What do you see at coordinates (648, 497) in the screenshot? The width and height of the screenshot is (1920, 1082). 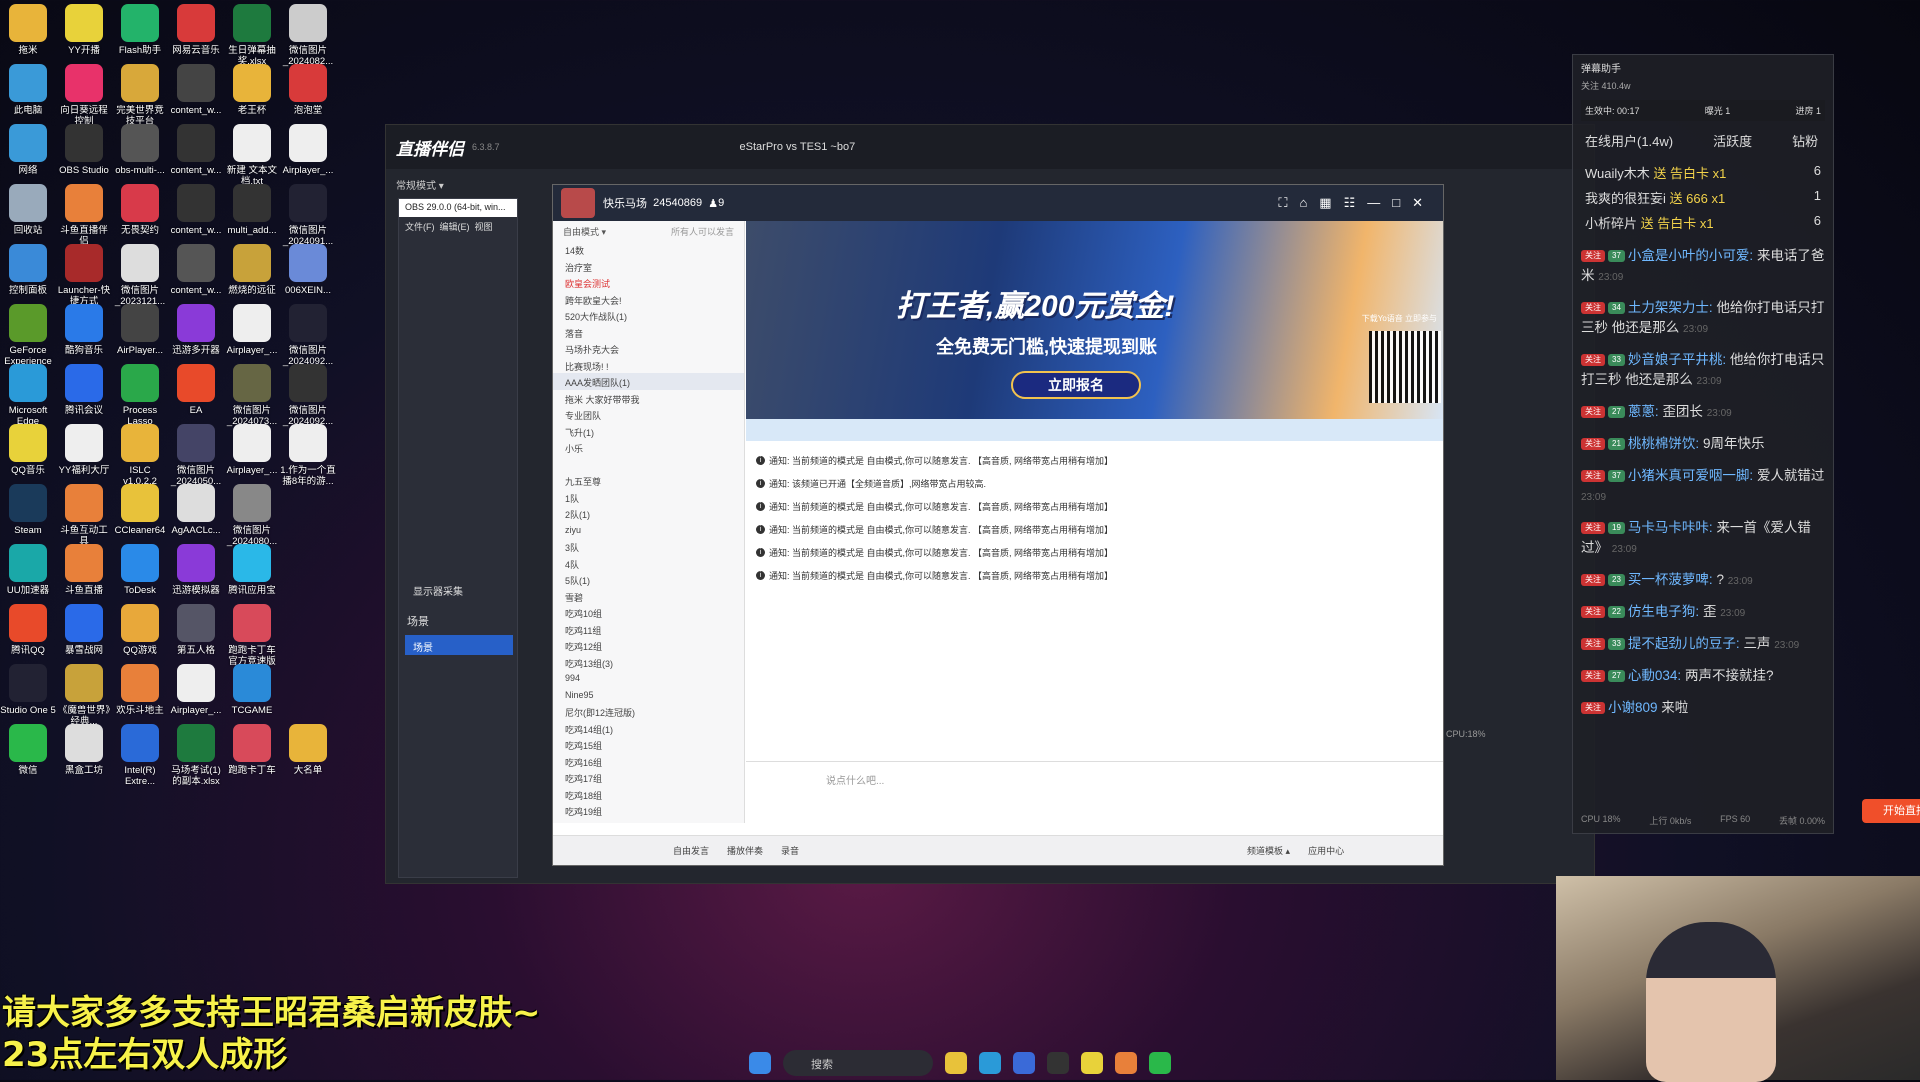 I see `channel-tree-item: 1队` at bounding box center [648, 497].